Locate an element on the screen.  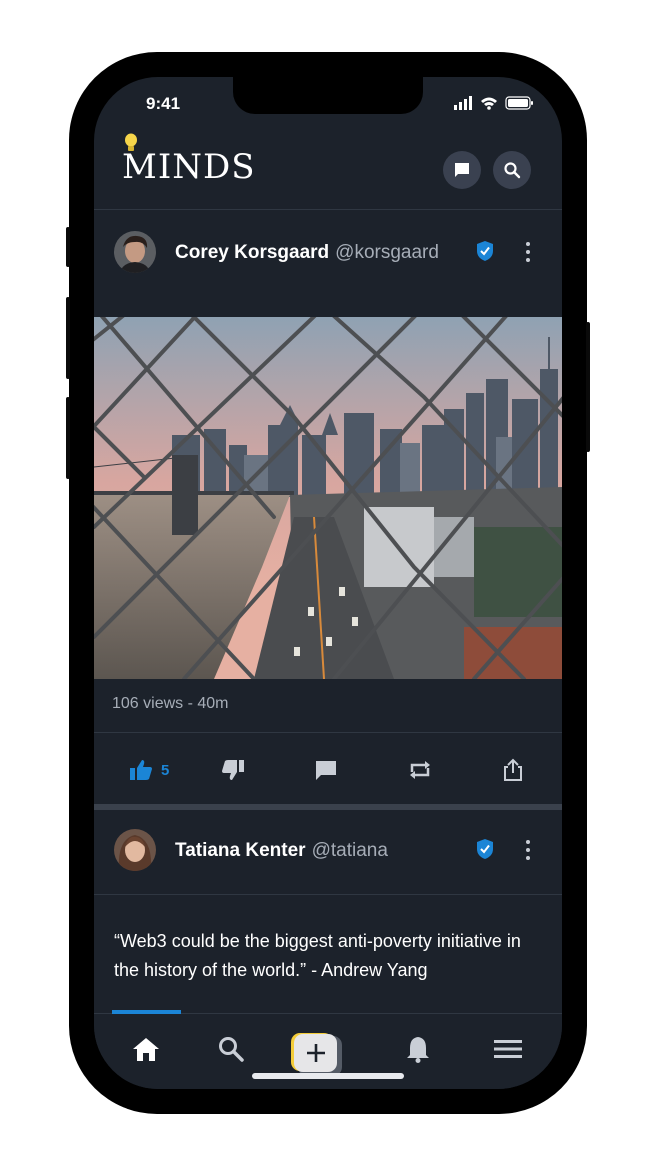
status-icons is located at coordinates (495, 103).